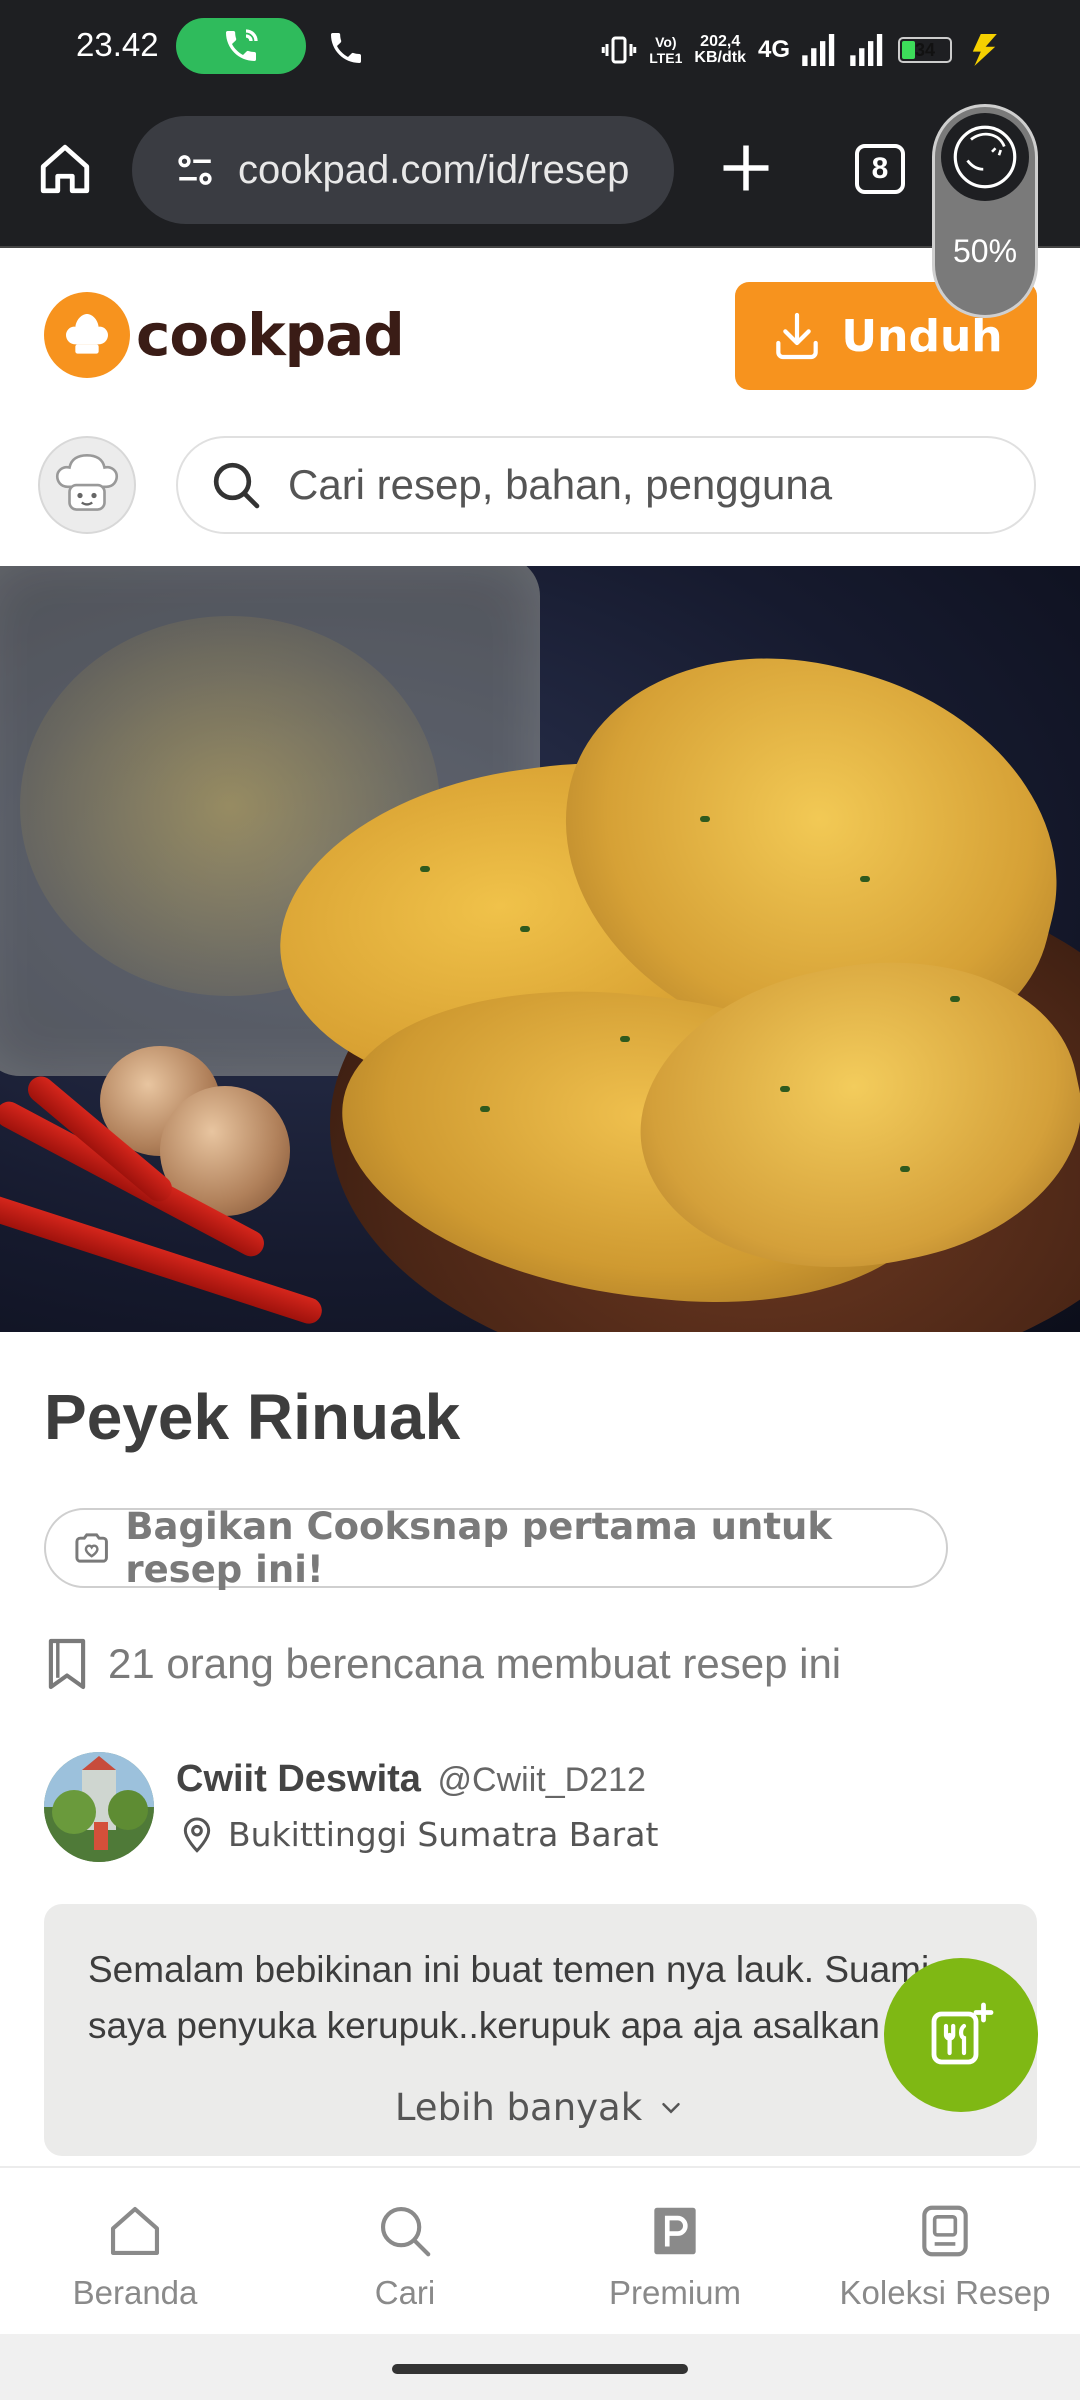 This screenshot has width=1080, height=2400. I want to click on download-label: Unduh, so click(922, 336).